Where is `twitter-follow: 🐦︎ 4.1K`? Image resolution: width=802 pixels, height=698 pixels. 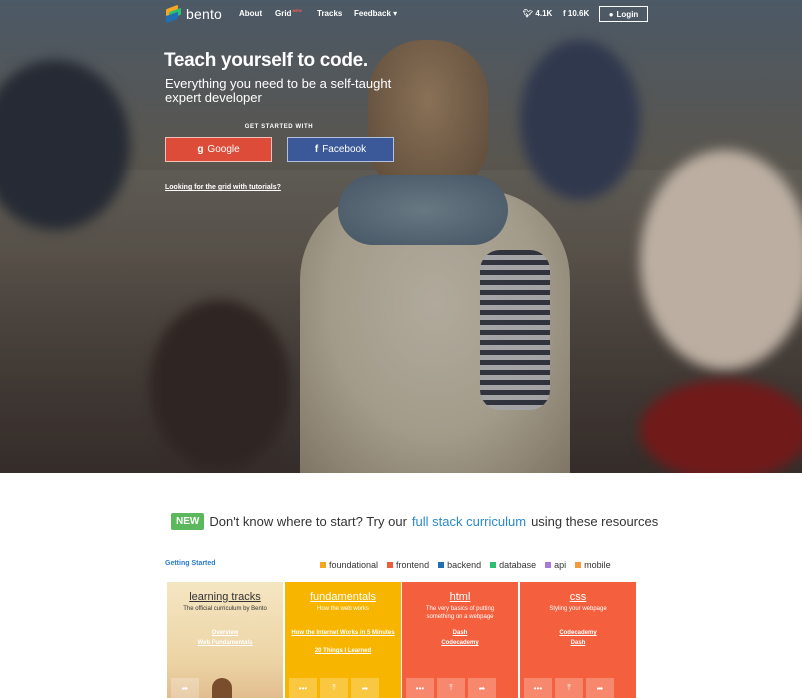
twitter-follow: 🐦︎ 4.1K is located at coordinates (537, 13).